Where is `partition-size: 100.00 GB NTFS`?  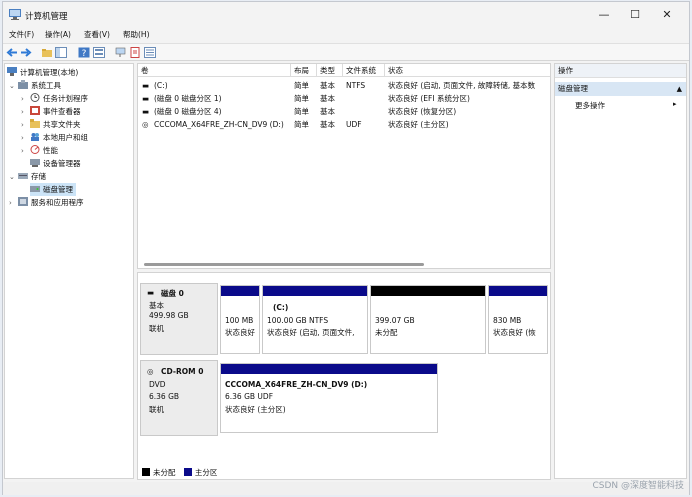 partition-size: 100.00 GB NTFS is located at coordinates (298, 320).